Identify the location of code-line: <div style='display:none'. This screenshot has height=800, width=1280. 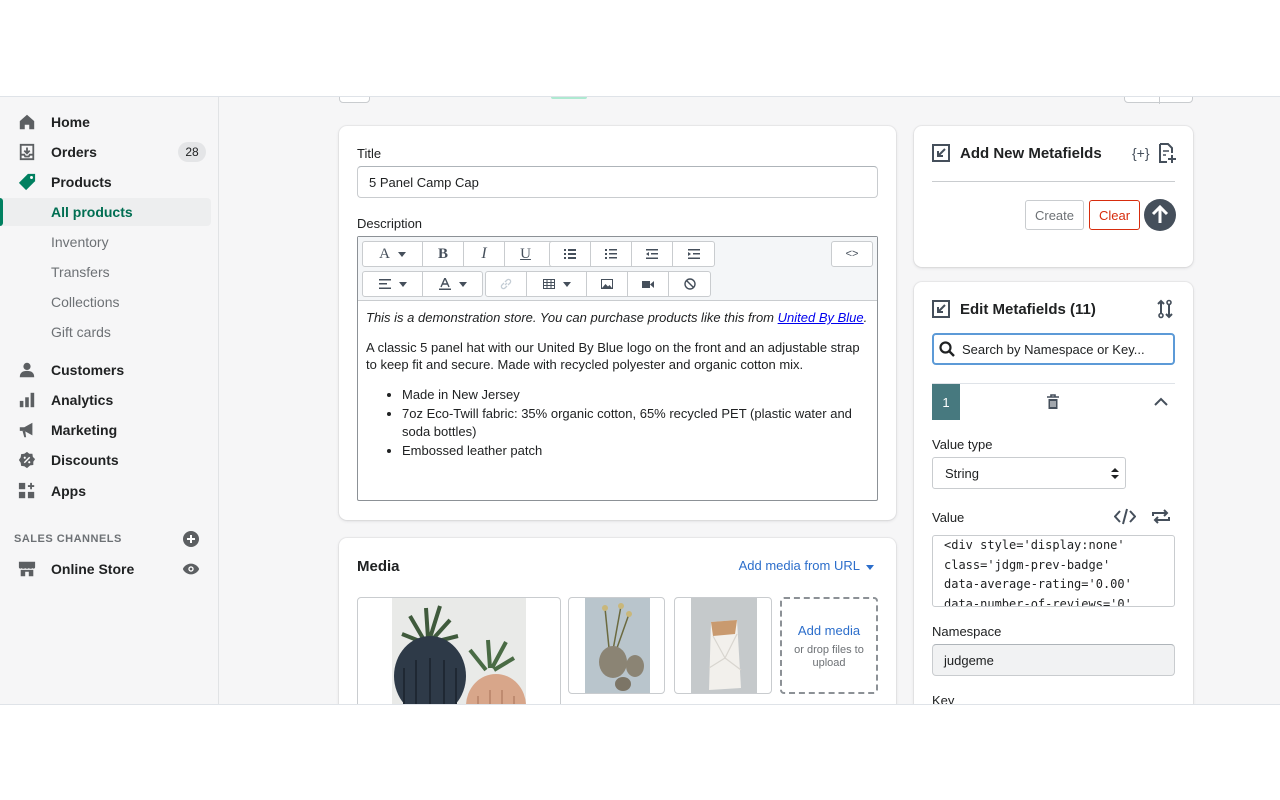
(1034, 545).